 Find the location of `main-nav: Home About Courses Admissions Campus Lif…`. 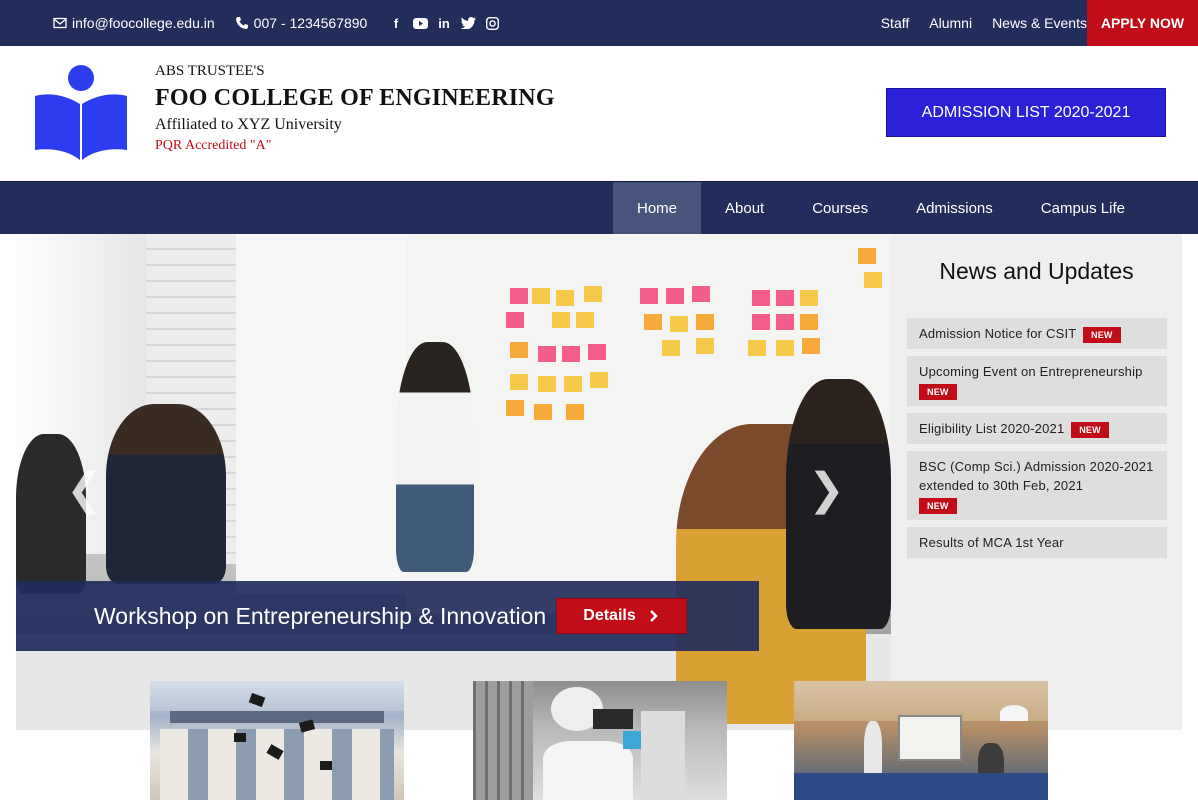

main-nav: Home About Courses Admissions Campus Lif… is located at coordinates (599, 207).